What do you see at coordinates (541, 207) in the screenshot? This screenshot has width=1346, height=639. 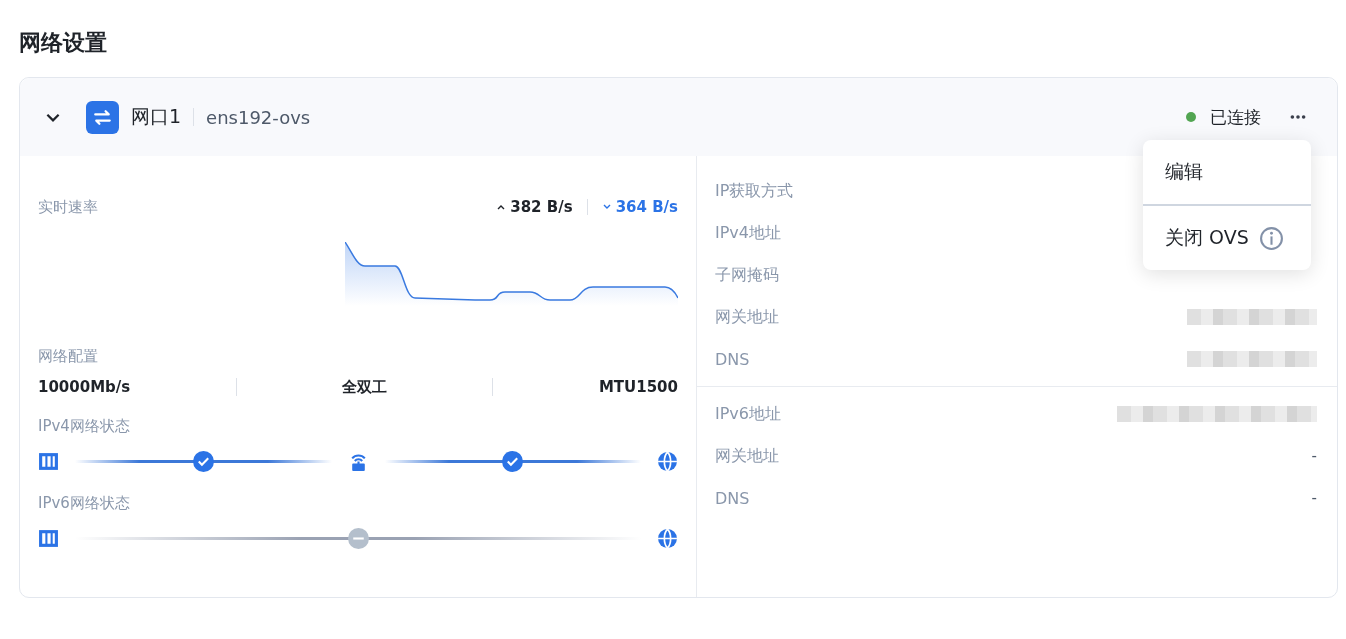 I see `upload-speed: 382 B/s` at bounding box center [541, 207].